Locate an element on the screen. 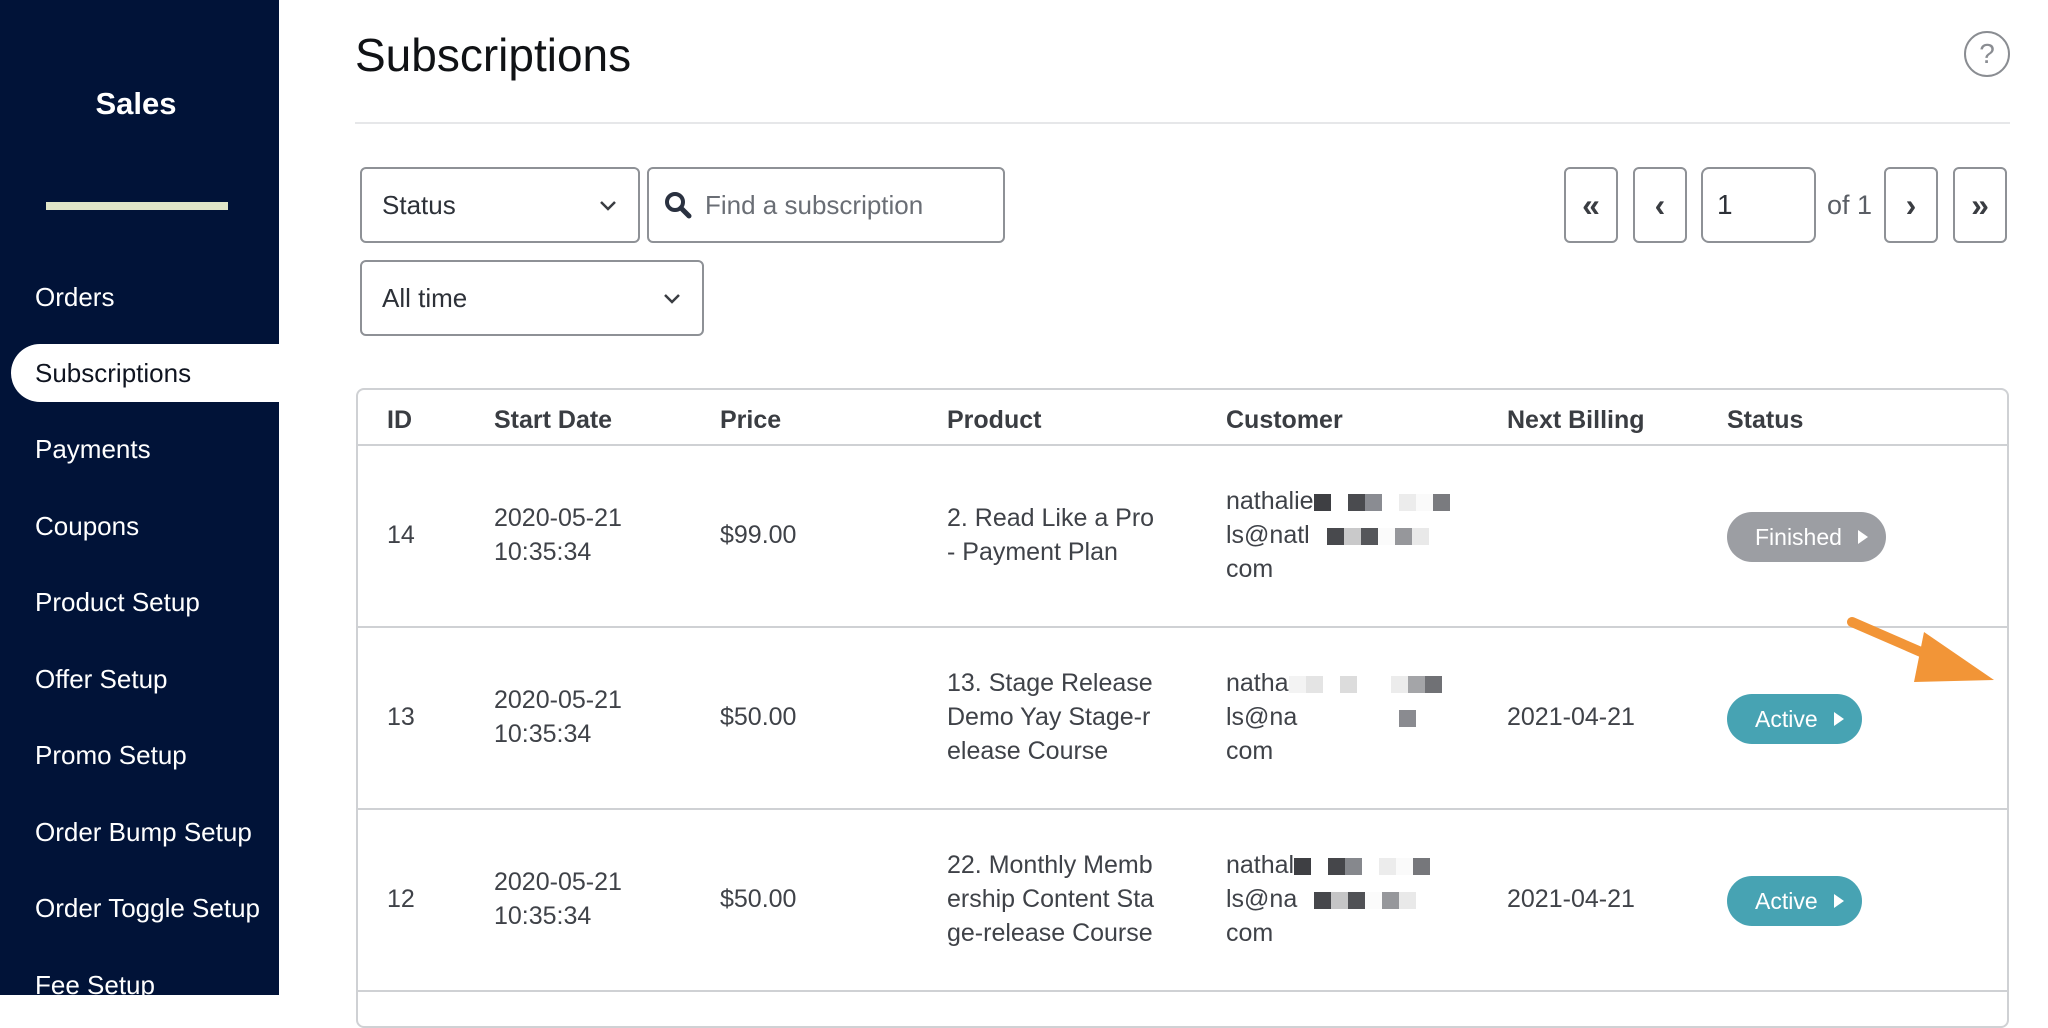  customer-email-line: natha is located at coordinates (1334, 683).